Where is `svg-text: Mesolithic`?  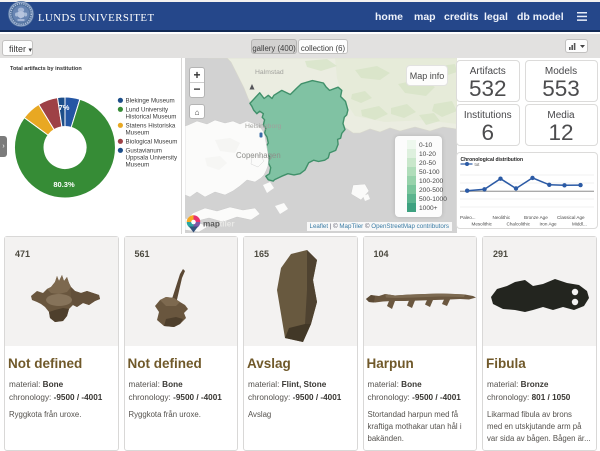 svg-text: Mesolithic is located at coordinates (481, 224).